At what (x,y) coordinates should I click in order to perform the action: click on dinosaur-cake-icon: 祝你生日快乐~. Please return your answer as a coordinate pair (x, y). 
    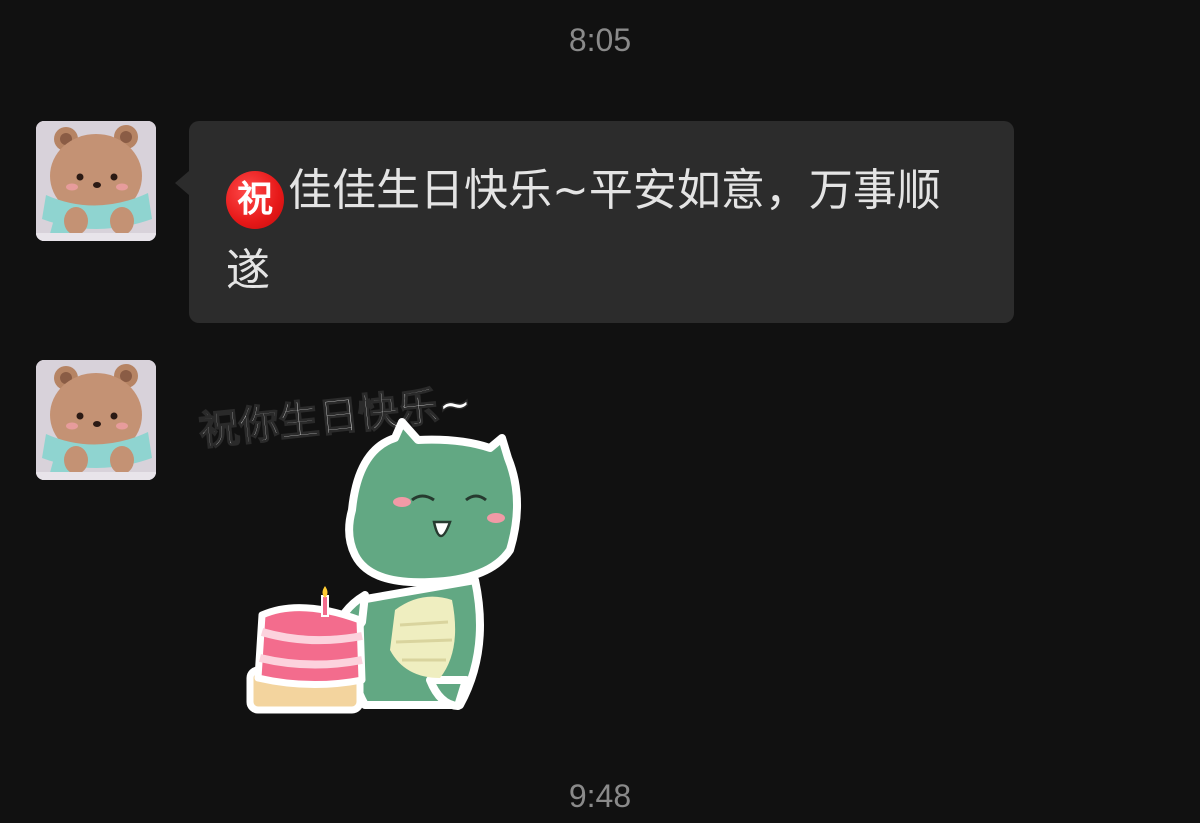
    Looking at the image, I should click on (358, 547).